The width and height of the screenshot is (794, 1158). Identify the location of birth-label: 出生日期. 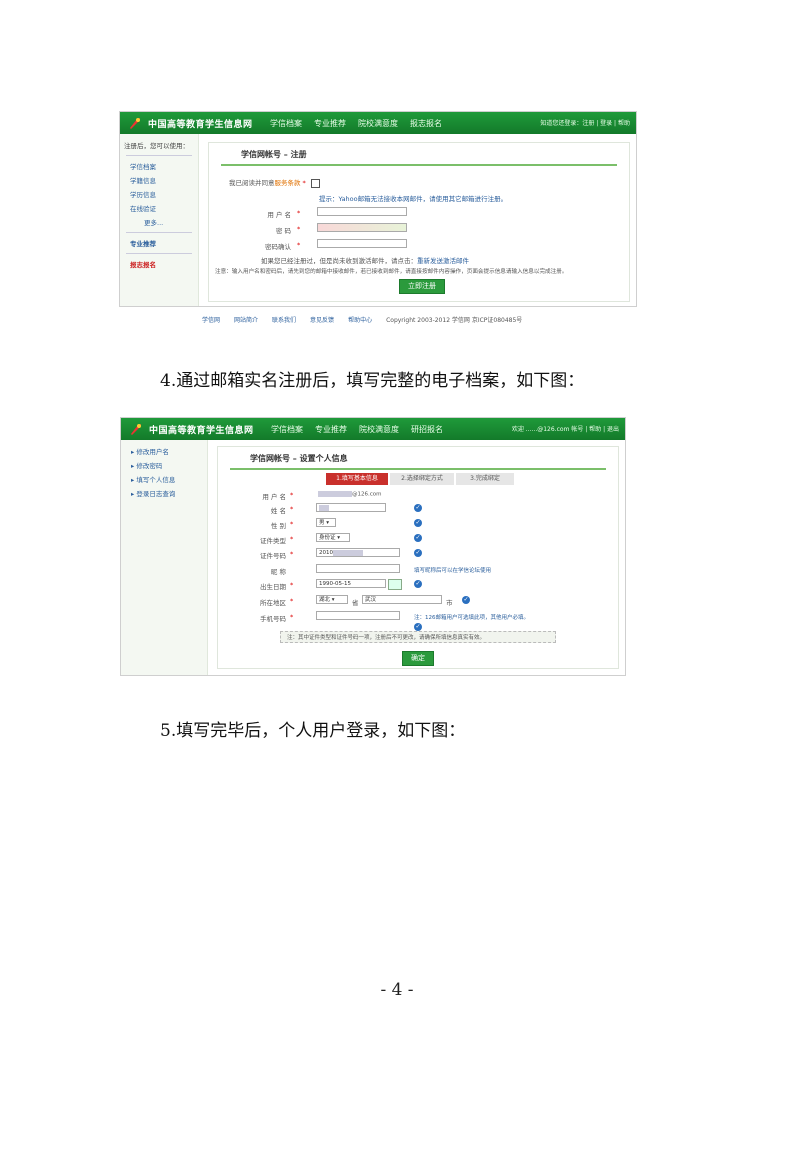
(273, 587).